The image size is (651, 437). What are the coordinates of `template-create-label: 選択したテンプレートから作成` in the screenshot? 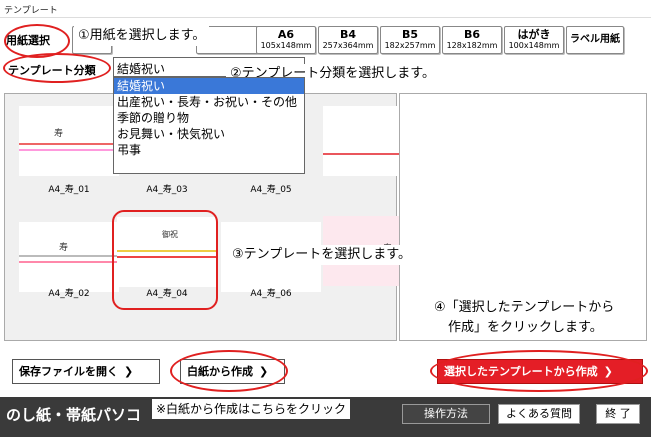 It's located at (521, 371).